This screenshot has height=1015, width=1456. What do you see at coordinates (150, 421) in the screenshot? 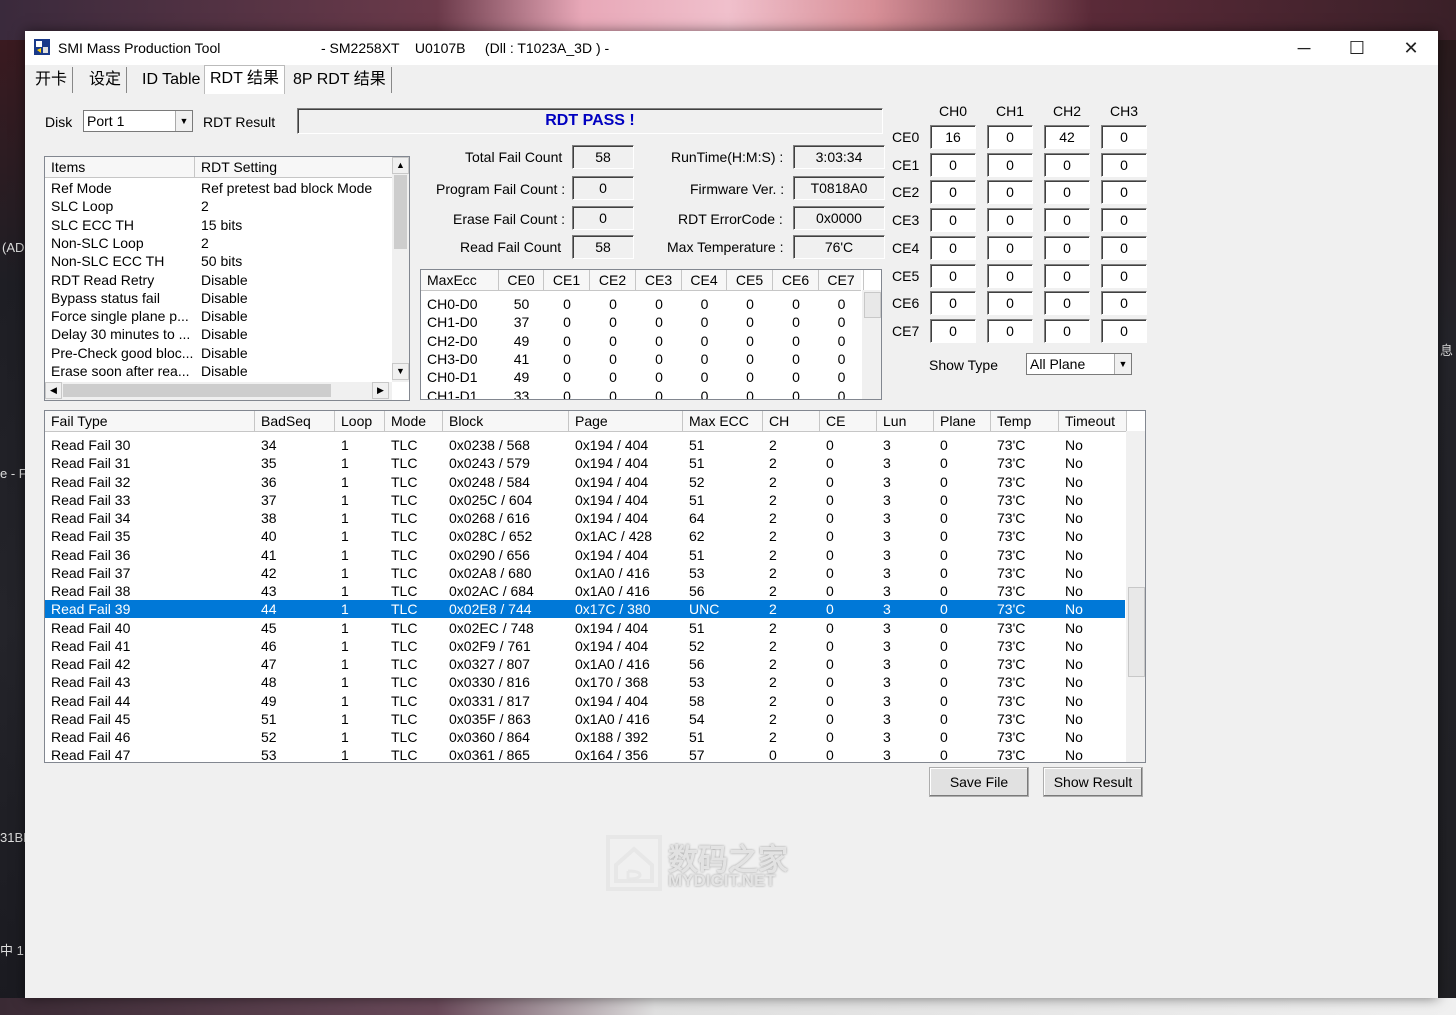
I see `column-header: Fail Type` at bounding box center [150, 421].